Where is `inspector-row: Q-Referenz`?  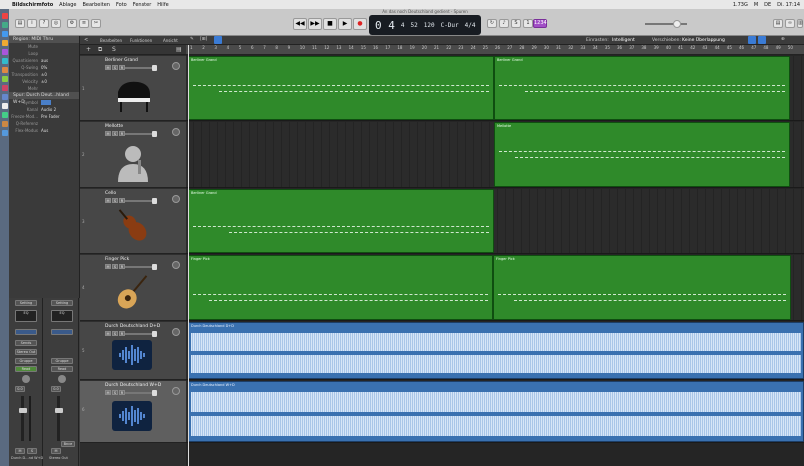 inspector-row: Q-Referenz is located at coordinates (44, 123).